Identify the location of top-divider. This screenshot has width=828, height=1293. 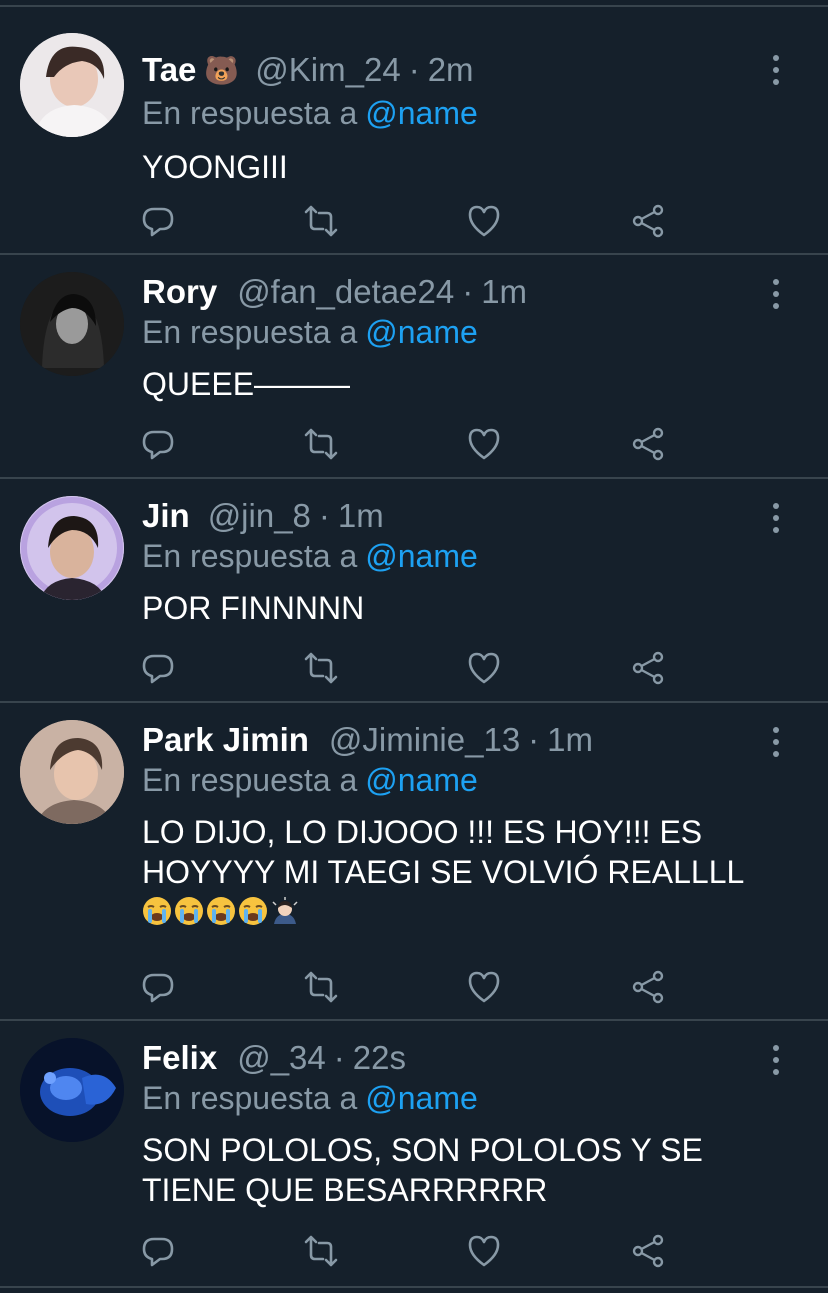
(414, 3).